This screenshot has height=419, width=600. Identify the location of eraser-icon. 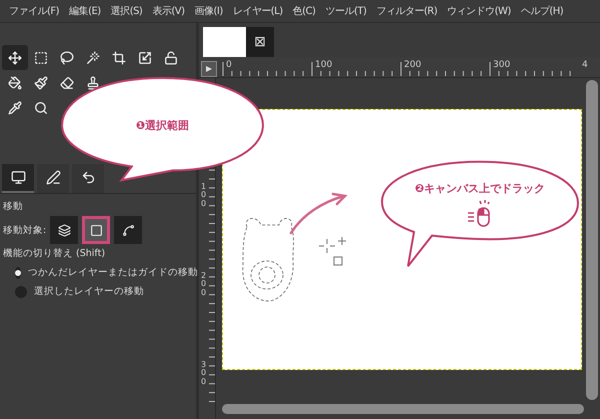
(67, 83).